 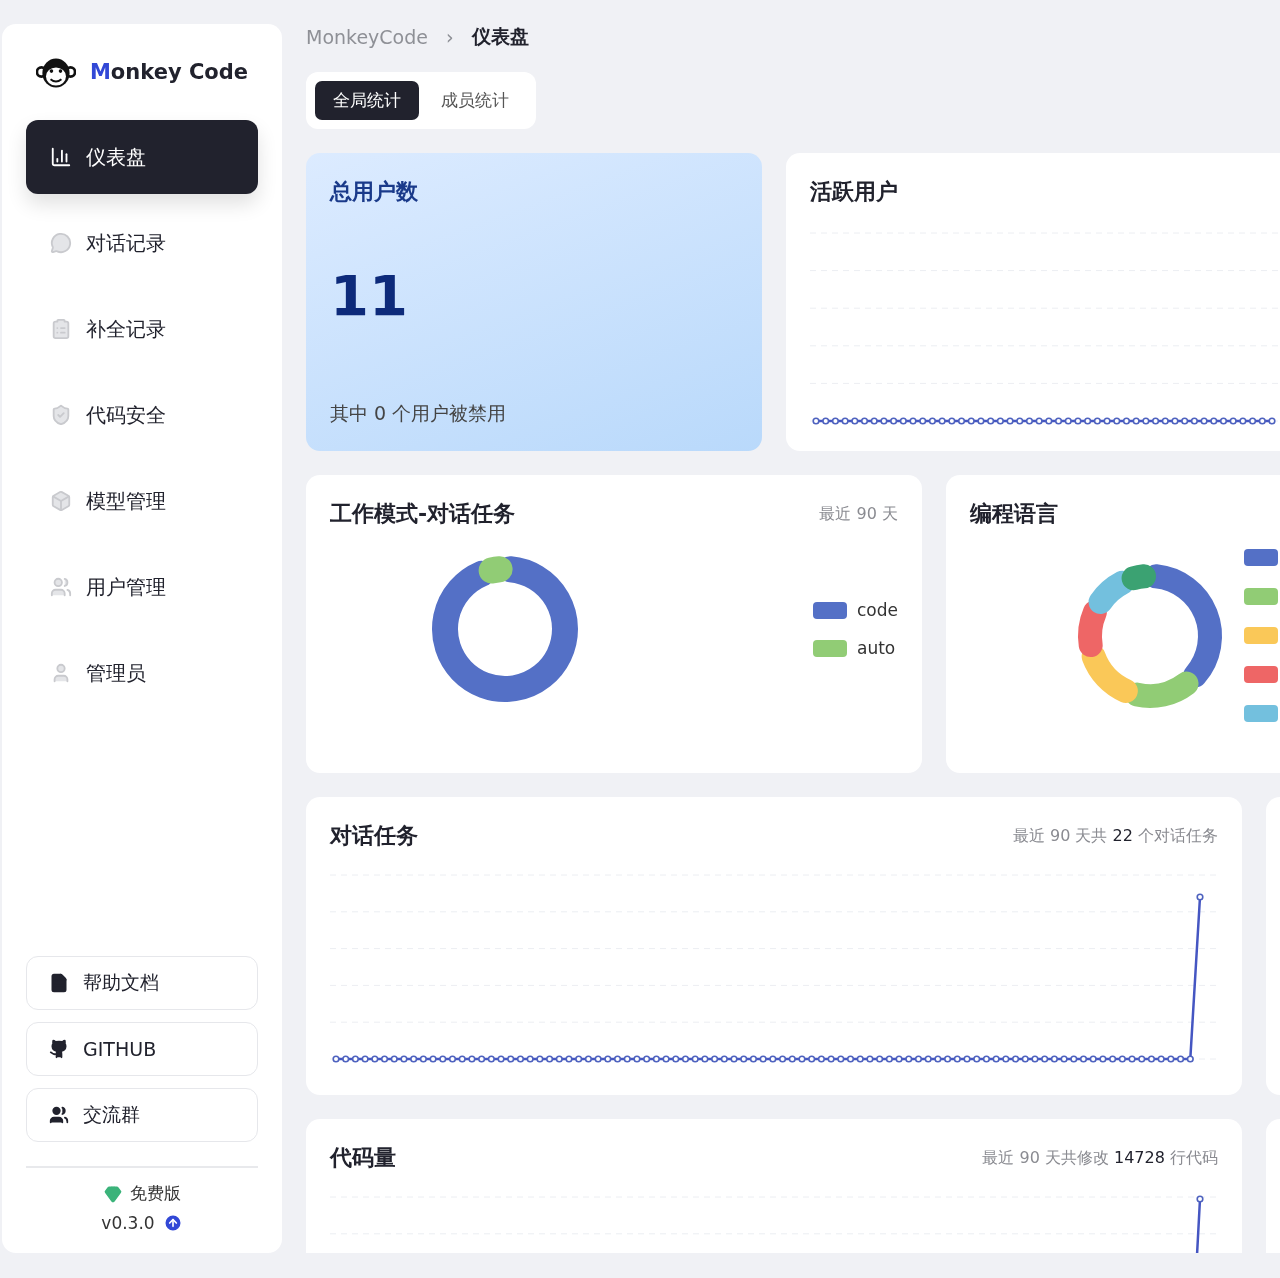 What do you see at coordinates (142, 415) in the screenshot?
I see `sidebar-item: 代码安全` at bounding box center [142, 415].